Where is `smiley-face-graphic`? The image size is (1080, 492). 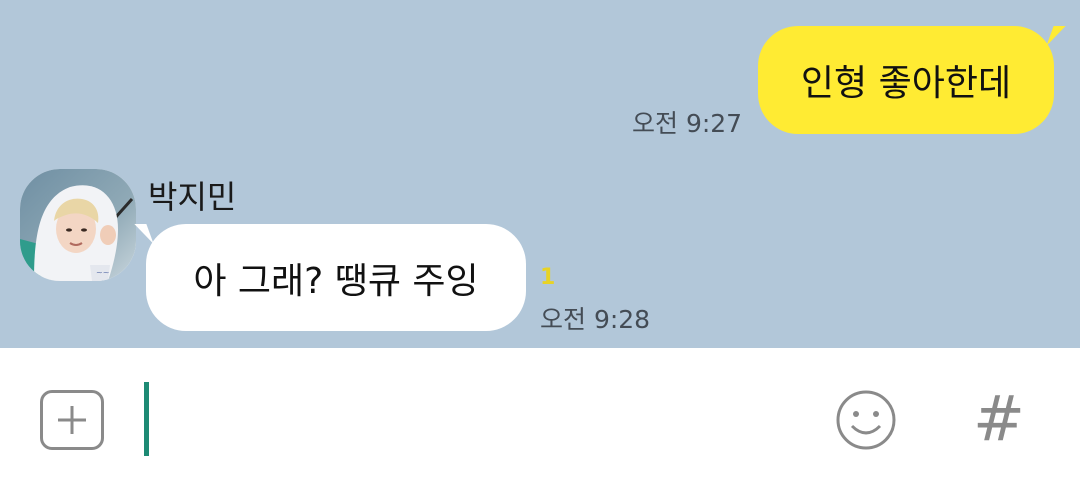
smiley-face-graphic is located at coordinates (866, 420).